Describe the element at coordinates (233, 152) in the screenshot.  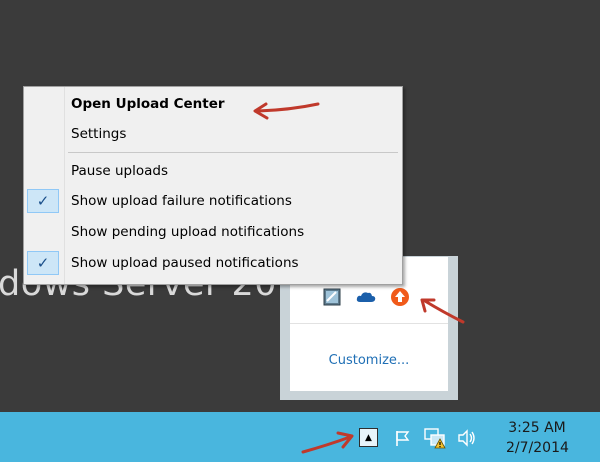
I see `menu-separator` at that location.